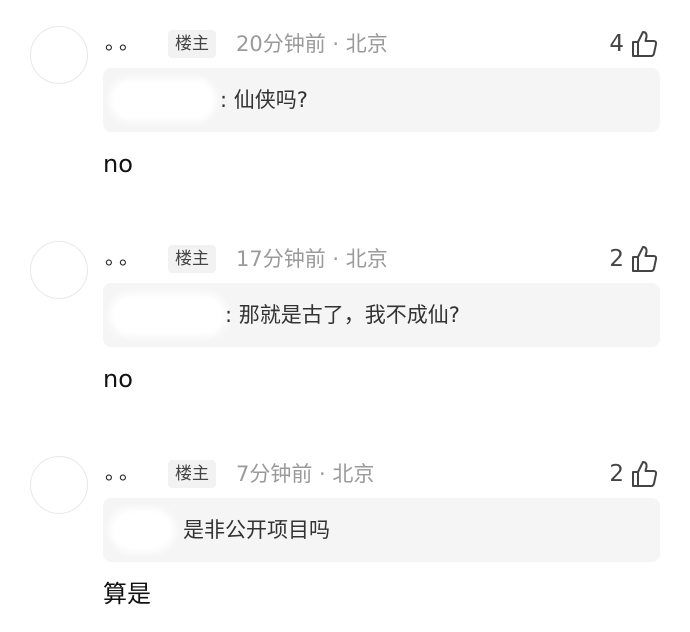 This screenshot has height=632, width=690. What do you see at coordinates (381, 100) in the screenshot?
I see `quoted-comment: : 仙侠吗?` at bounding box center [381, 100].